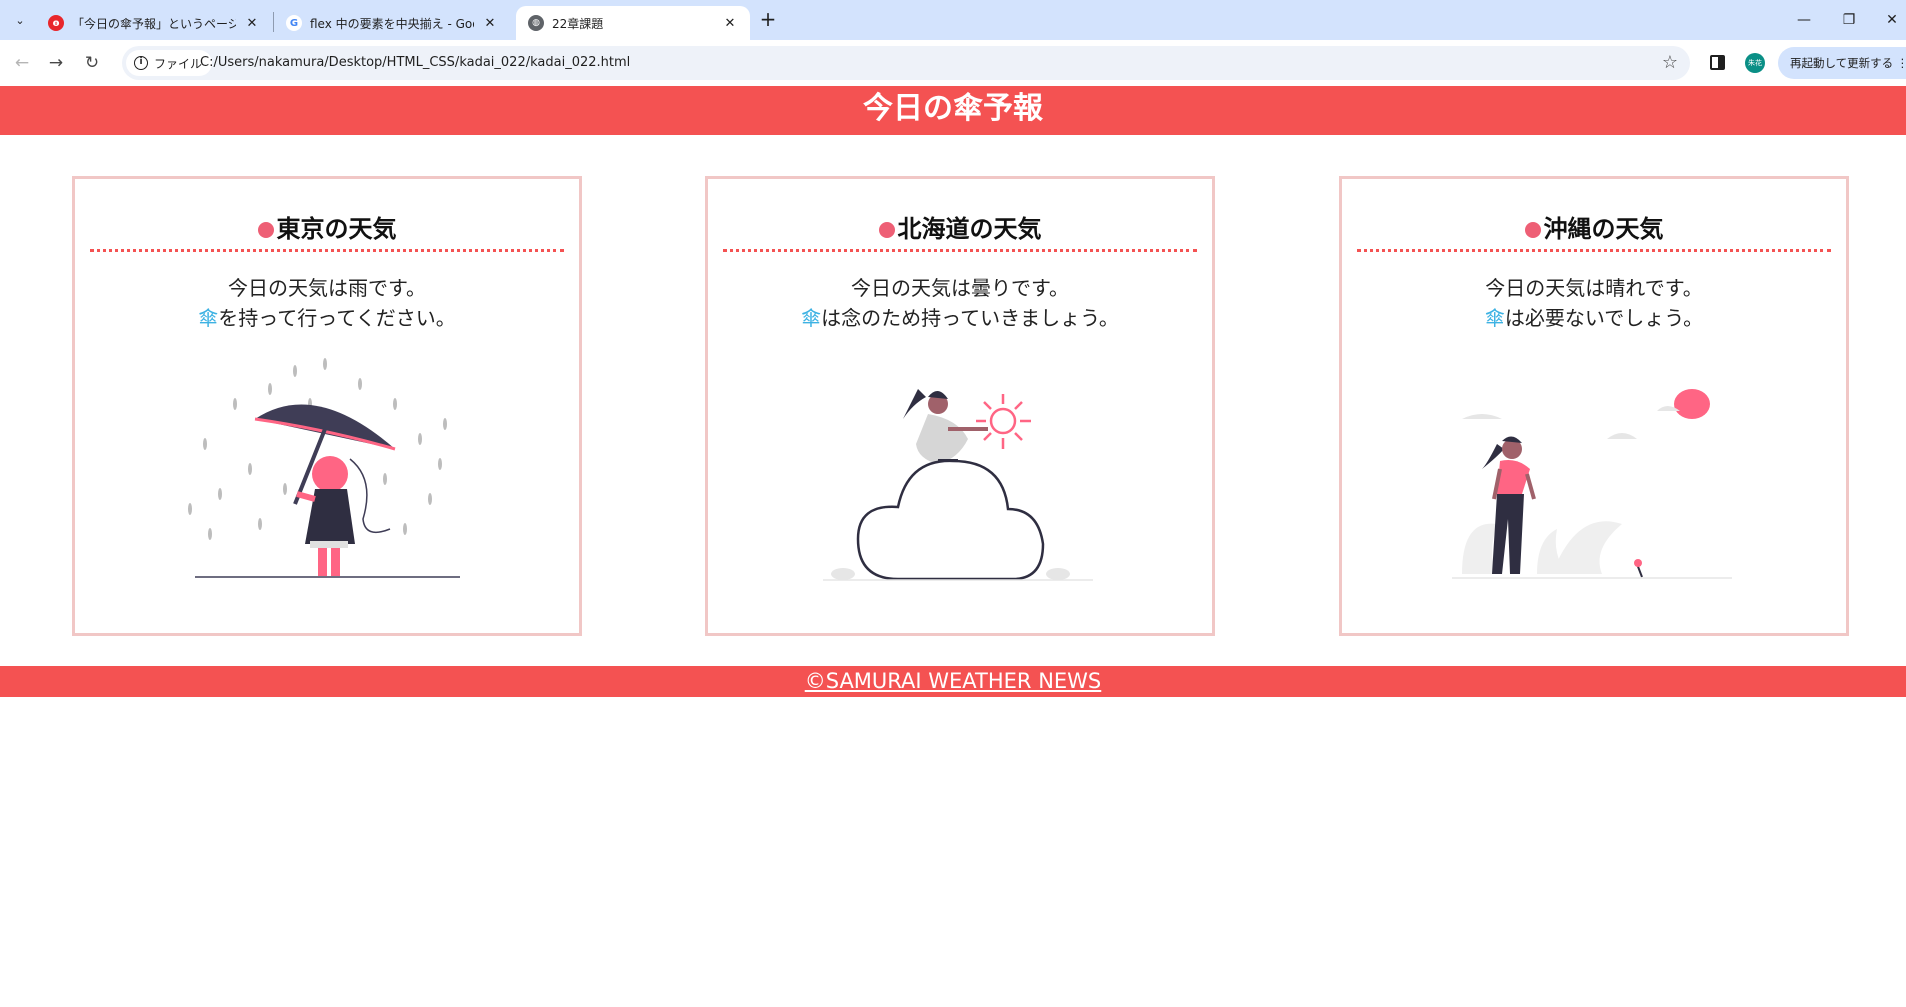  Describe the element at coordinates (337, 318) in the screenshot. I see `advice-text: を持って行ってください。` at that location.